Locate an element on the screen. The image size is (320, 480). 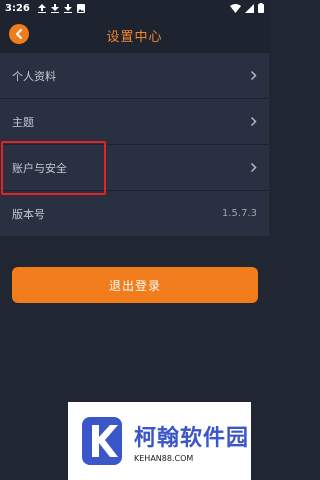
menu-item-label: 版本号 is located at coordinates (28, 214).